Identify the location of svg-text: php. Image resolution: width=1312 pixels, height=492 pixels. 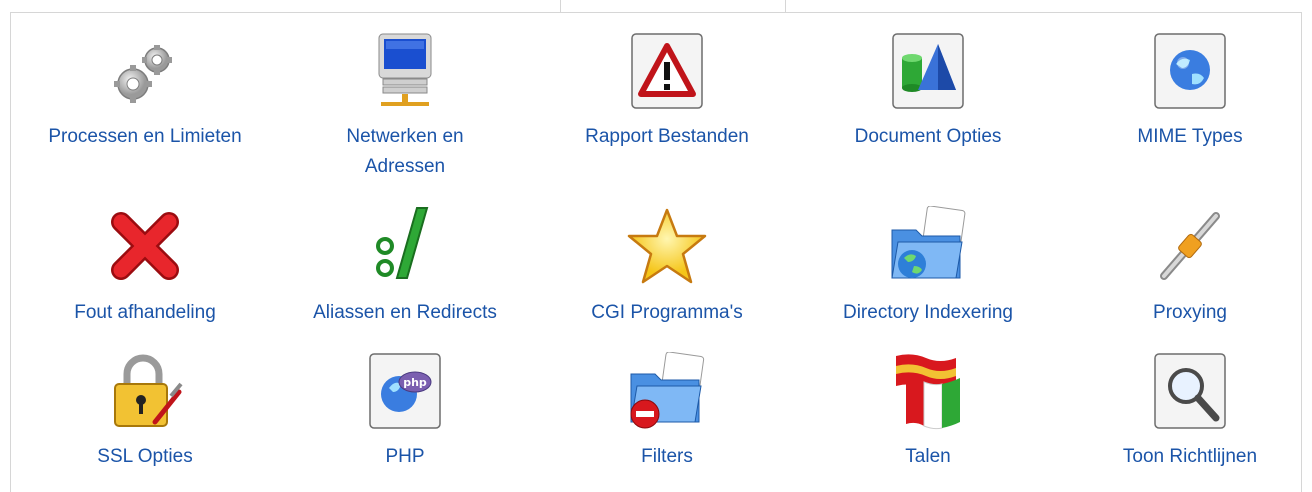
(415, 382).